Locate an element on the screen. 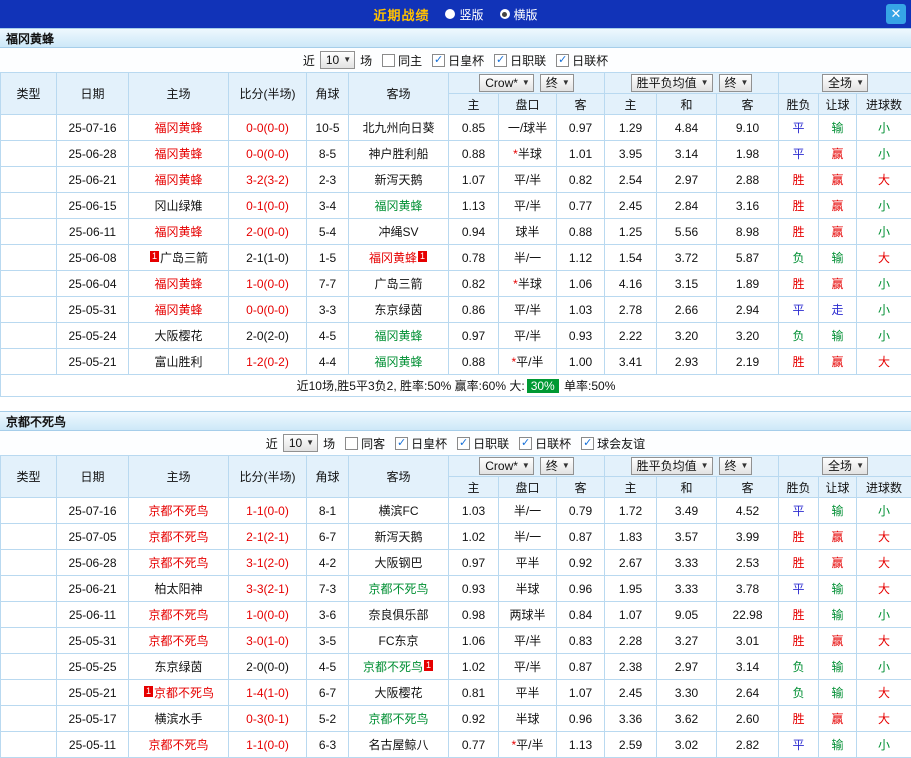 This screenshot has height=758, width=911. avg-home-cell: 1.83 is located at coordinates (631, 537).